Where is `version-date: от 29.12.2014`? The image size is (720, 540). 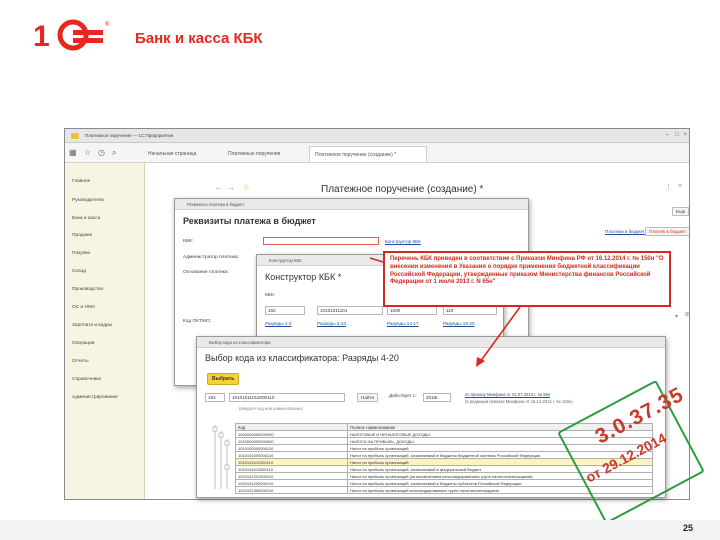 version-date: от 29.12.2014 is located at coordinates (625, 457).